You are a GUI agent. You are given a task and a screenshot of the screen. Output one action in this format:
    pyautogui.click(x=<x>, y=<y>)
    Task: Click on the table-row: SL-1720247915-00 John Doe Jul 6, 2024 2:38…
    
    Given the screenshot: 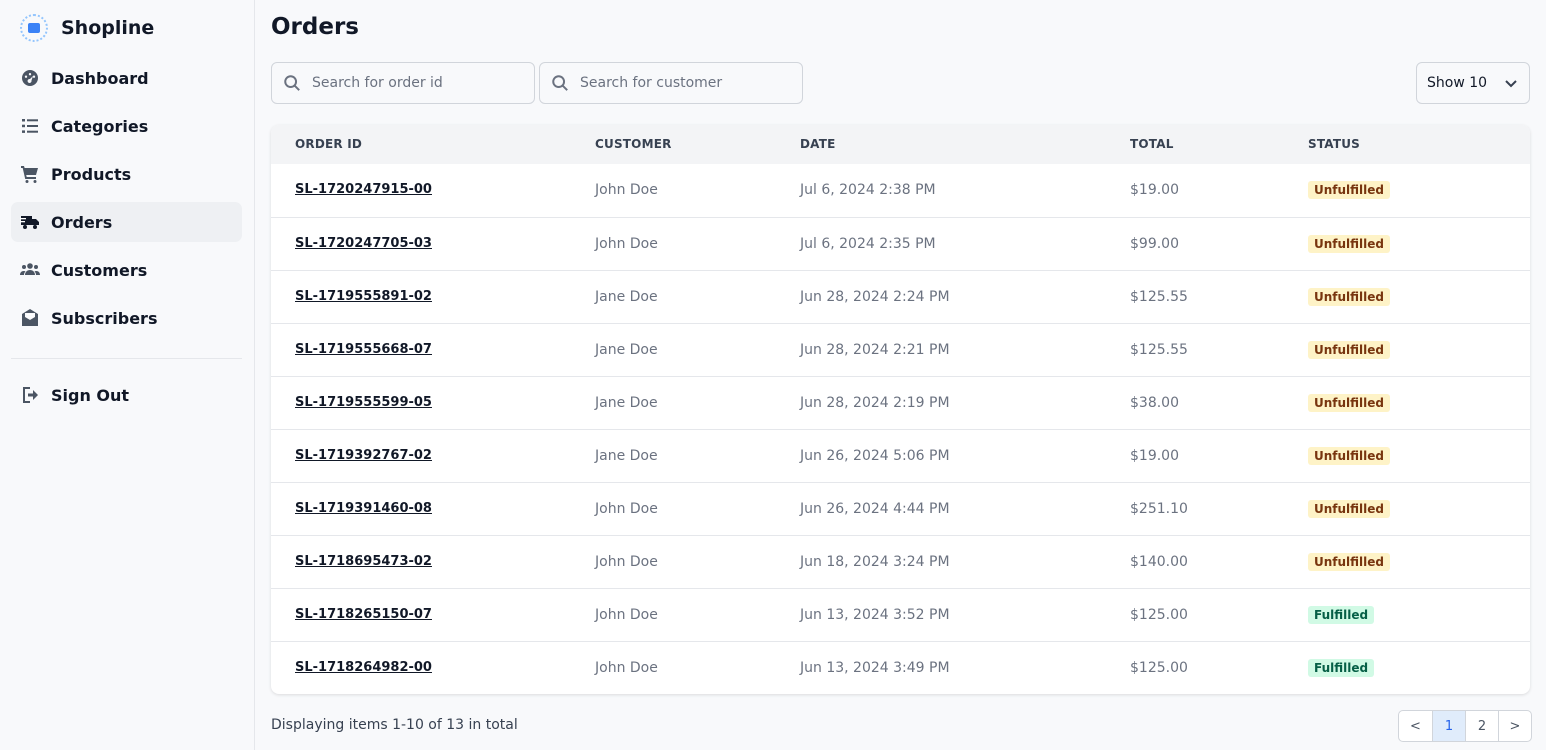 What is the action you would take?
    pyautogui.click(x=900, y=190)
    